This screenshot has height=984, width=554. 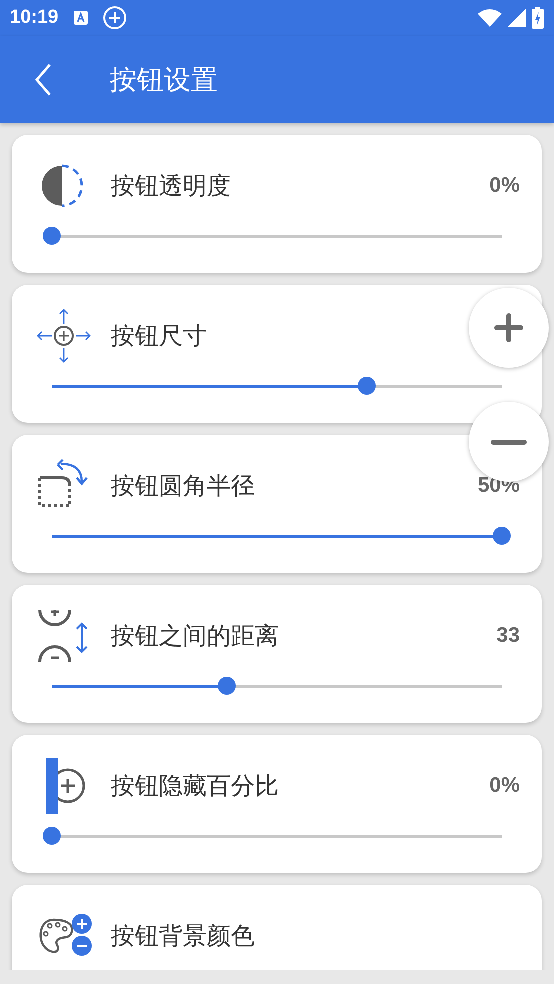 I want to click on setting-title: 按钮透明度, so click(x=171, y=186).